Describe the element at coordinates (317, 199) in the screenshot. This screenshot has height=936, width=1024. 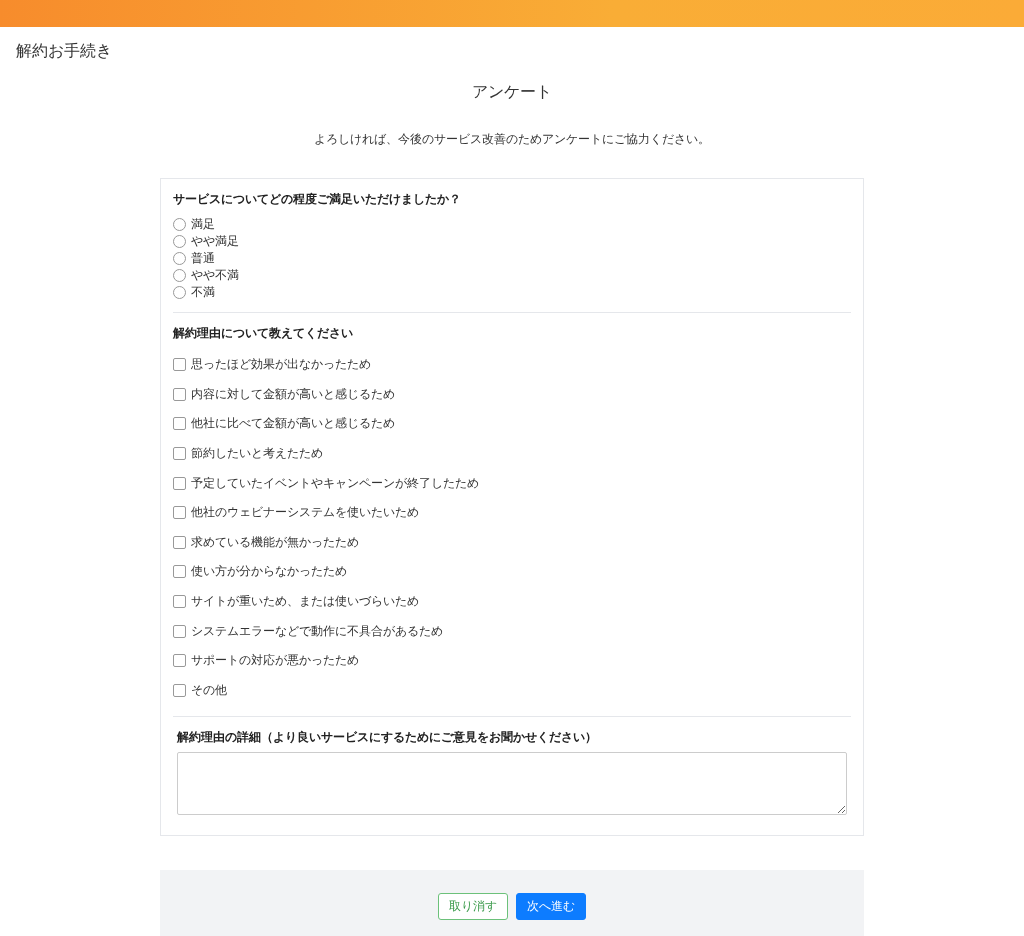
I see `question-text: サービスについてどの程度ご満足いただけましたか？` at that location.